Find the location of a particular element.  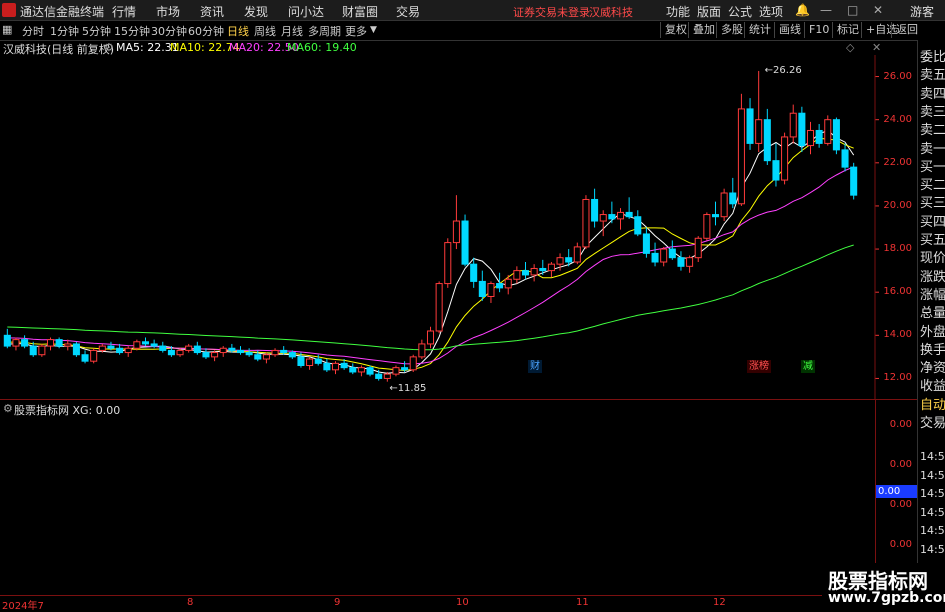

menu-news: 资讯 is located at coordinates (212, 11).